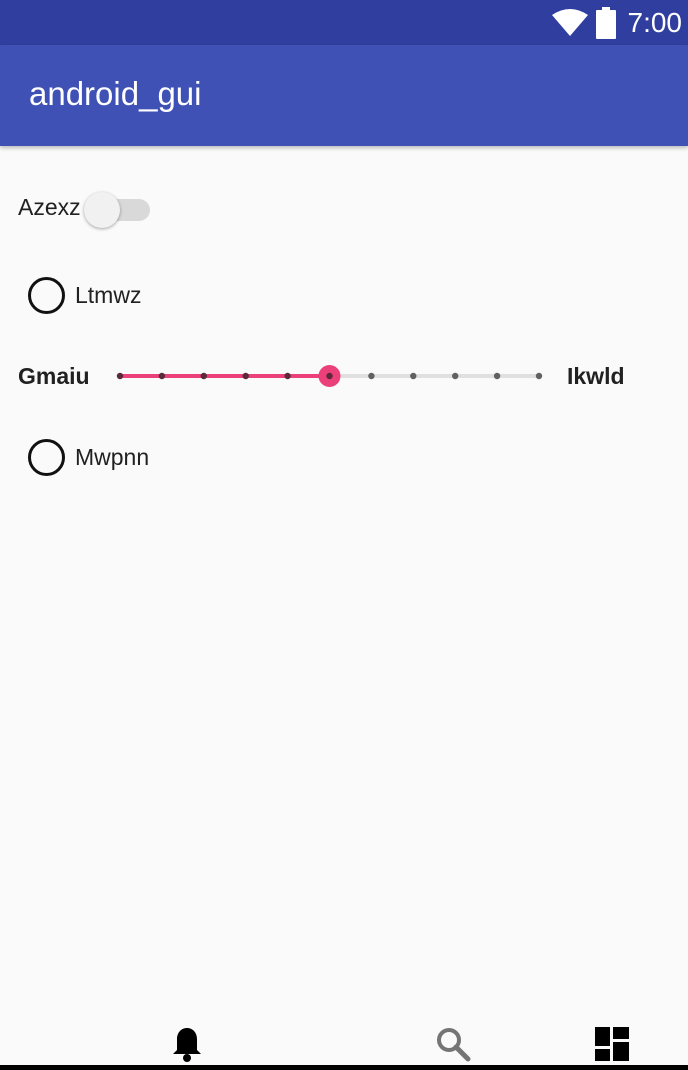 Image resolution: width=688 pixels, height=1070 pixels. What do you see at coordinates (102, 210) in the screenshot?
I see `switch-thumb` at bounding box center [102, 210].